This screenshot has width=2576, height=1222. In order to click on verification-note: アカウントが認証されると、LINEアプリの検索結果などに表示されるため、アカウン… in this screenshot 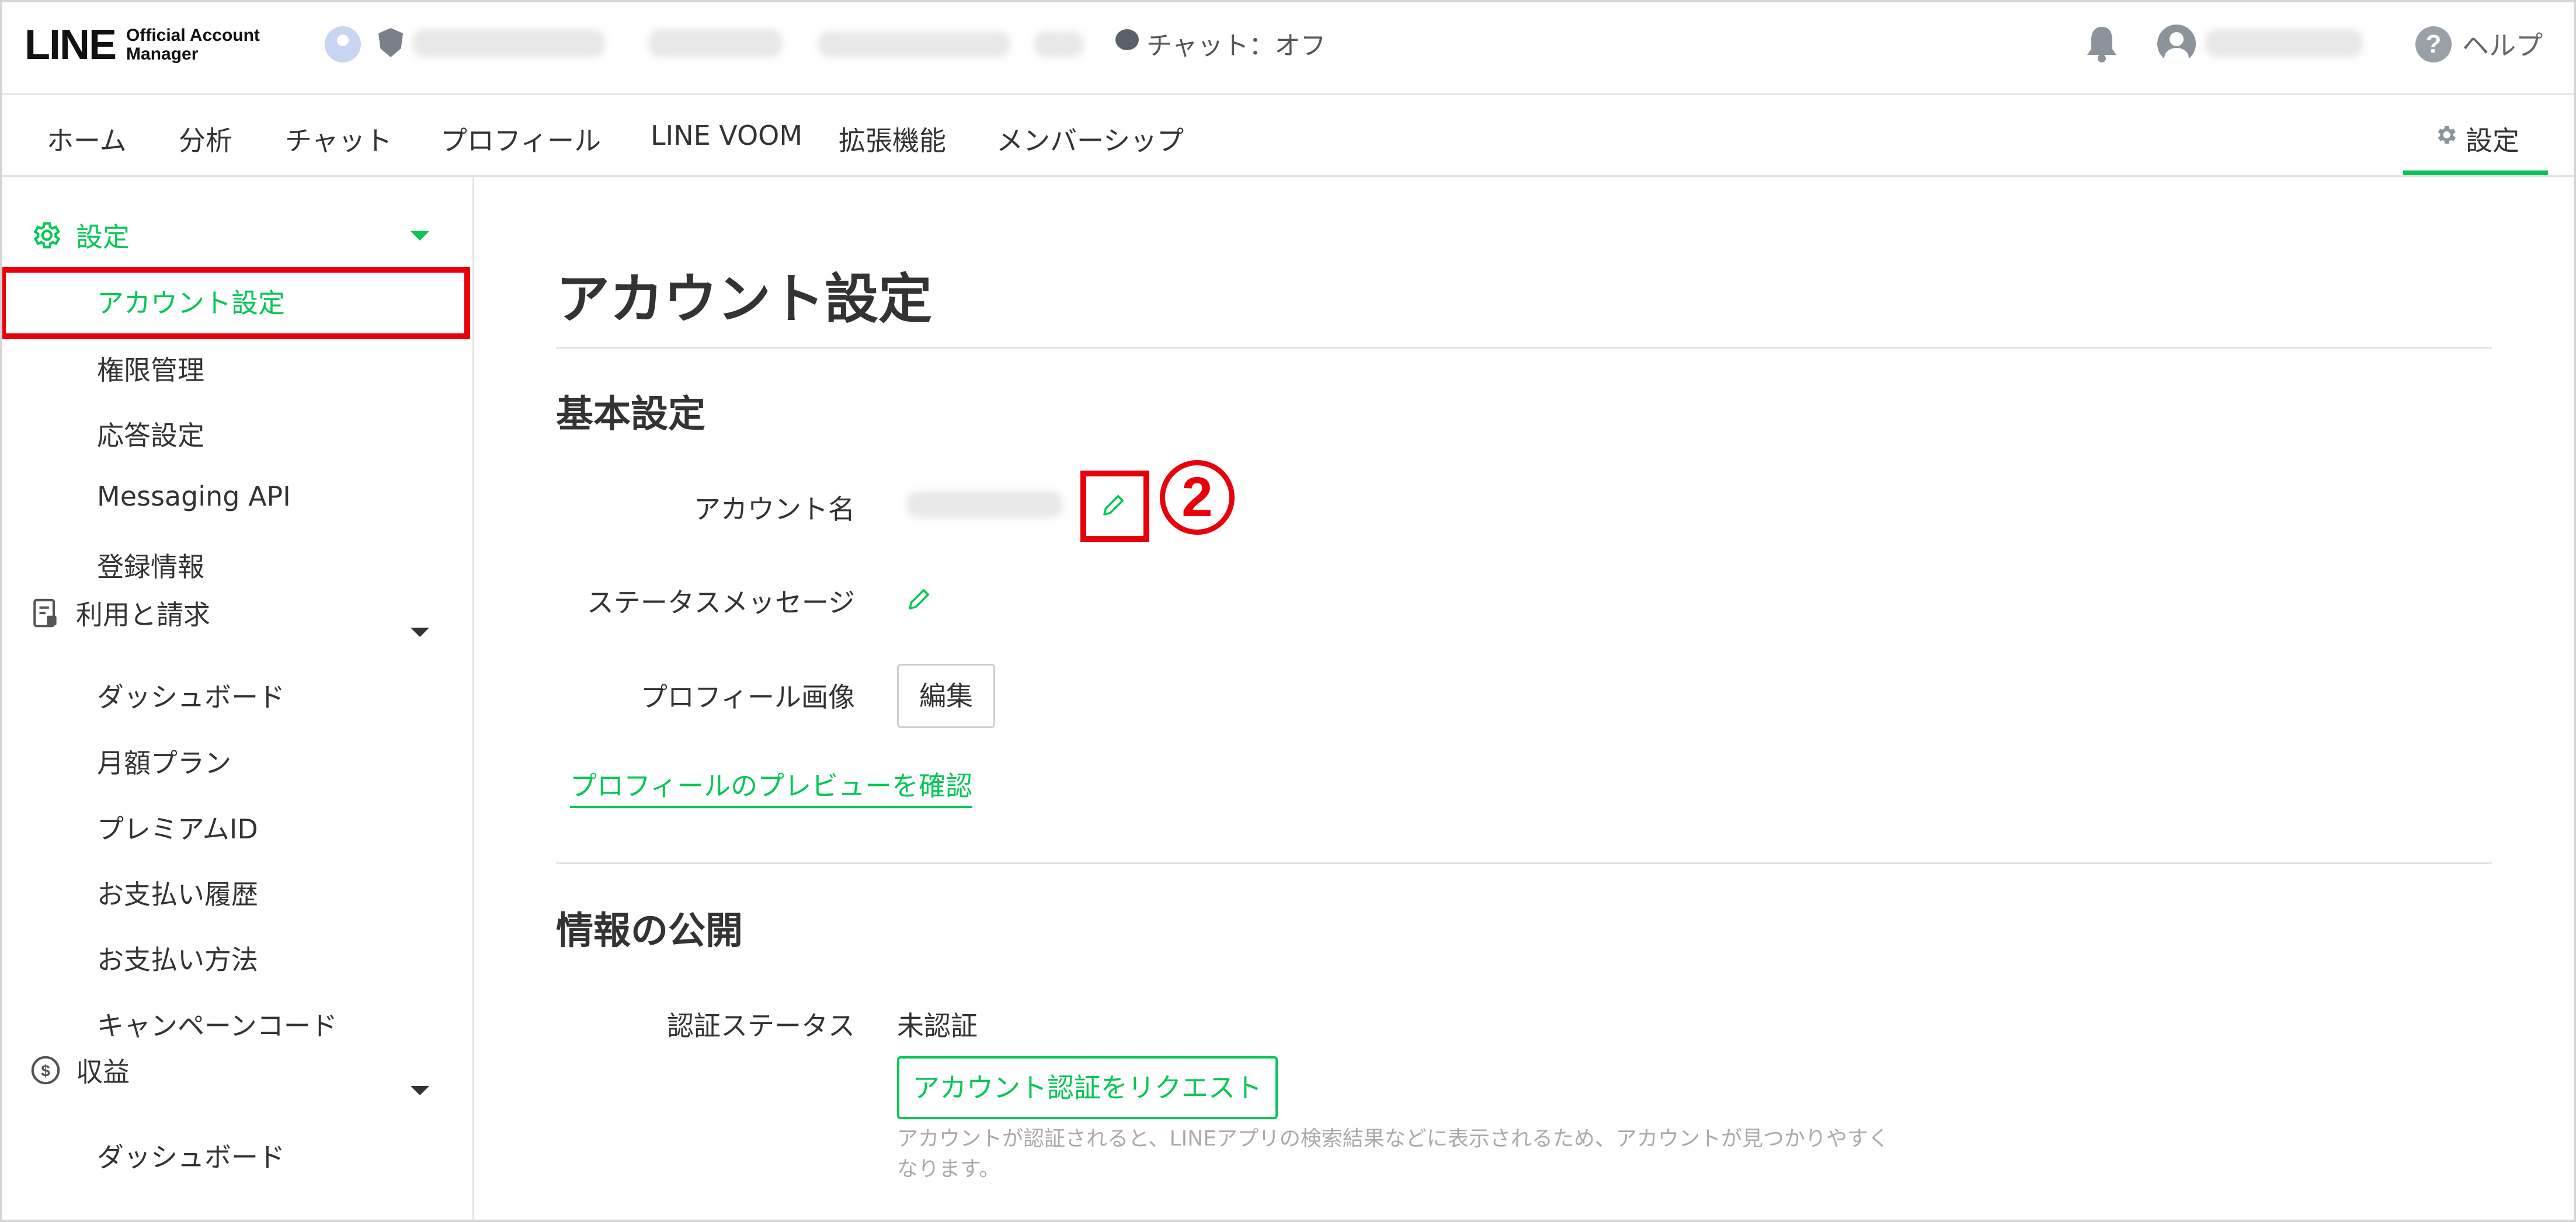, I will do `click(1393, 1154)`.